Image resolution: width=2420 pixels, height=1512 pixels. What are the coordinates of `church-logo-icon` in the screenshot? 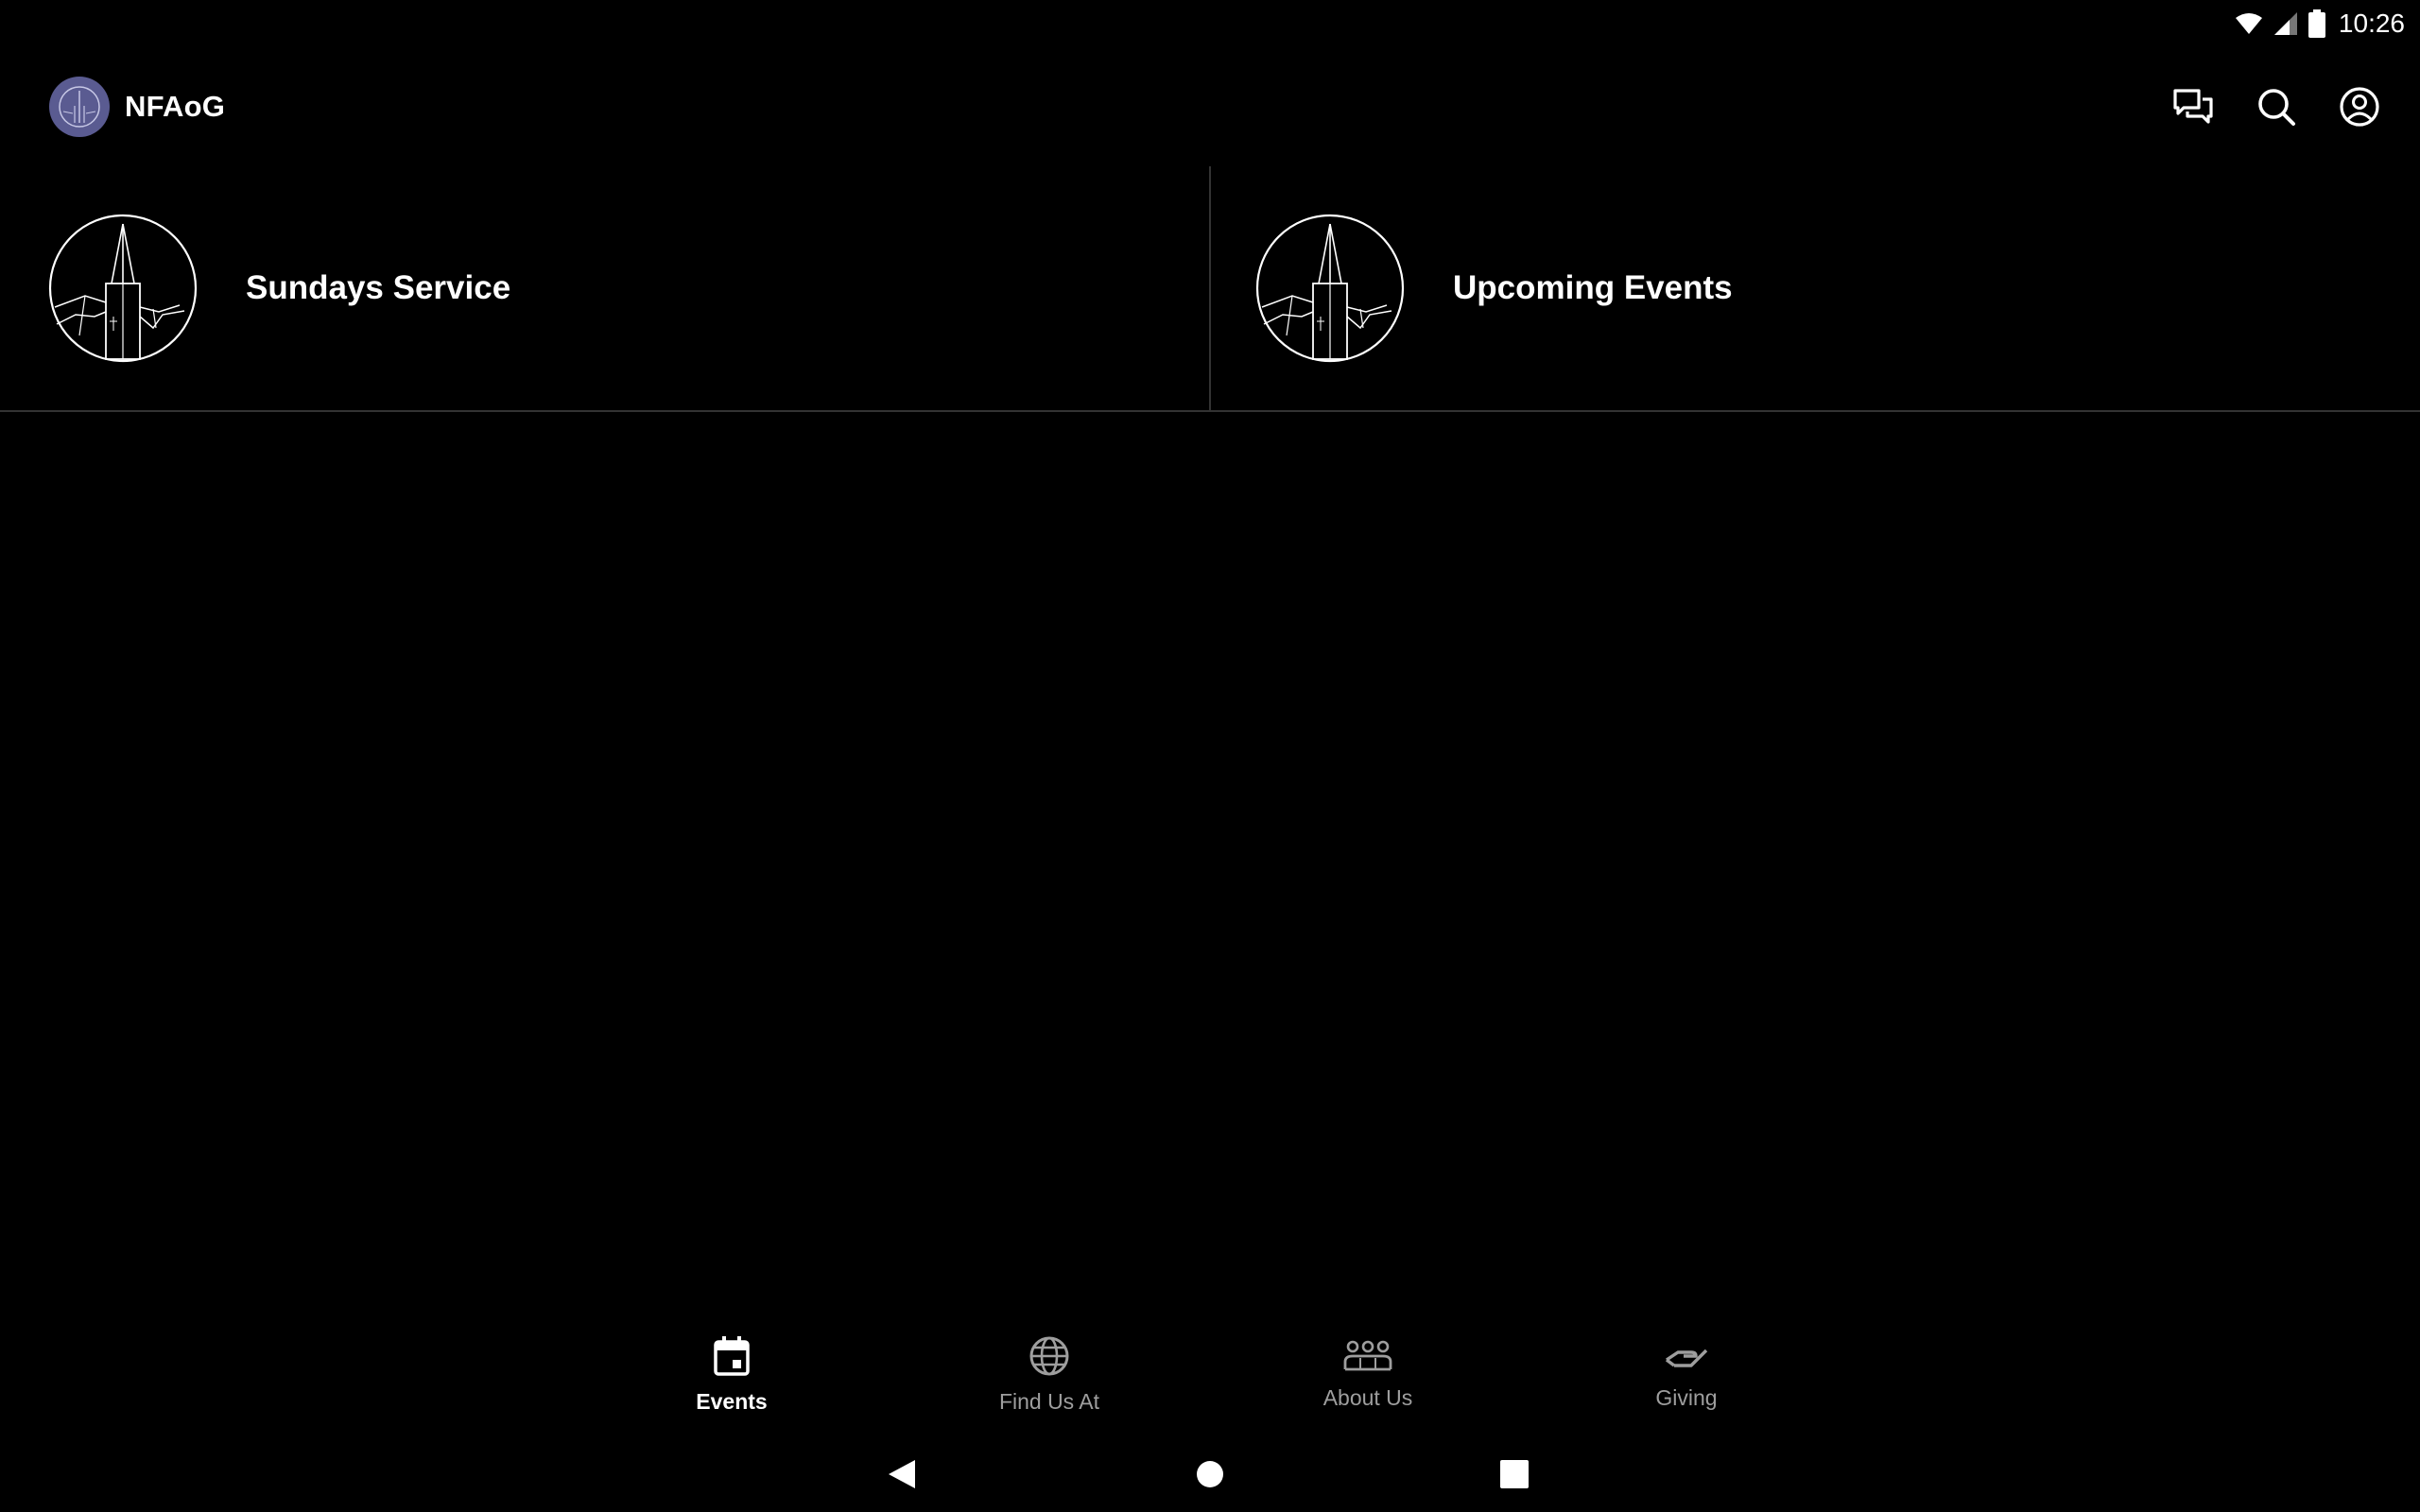 It's located at (79, 107).